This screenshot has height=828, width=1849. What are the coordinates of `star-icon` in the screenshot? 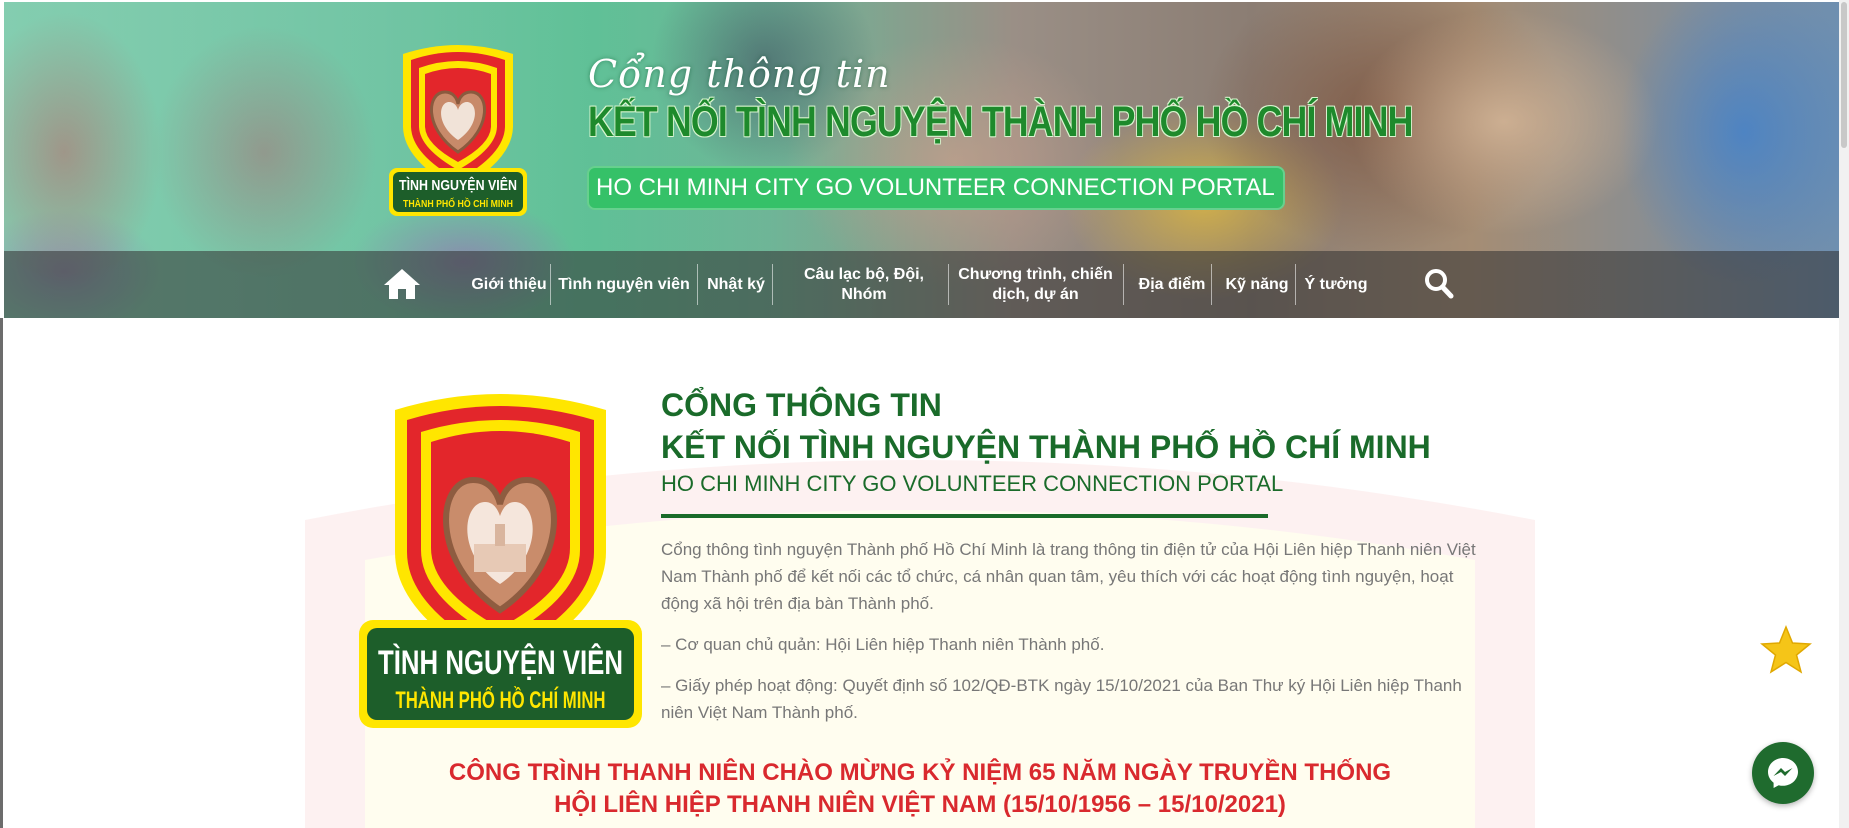 It's located at (1786, 650).